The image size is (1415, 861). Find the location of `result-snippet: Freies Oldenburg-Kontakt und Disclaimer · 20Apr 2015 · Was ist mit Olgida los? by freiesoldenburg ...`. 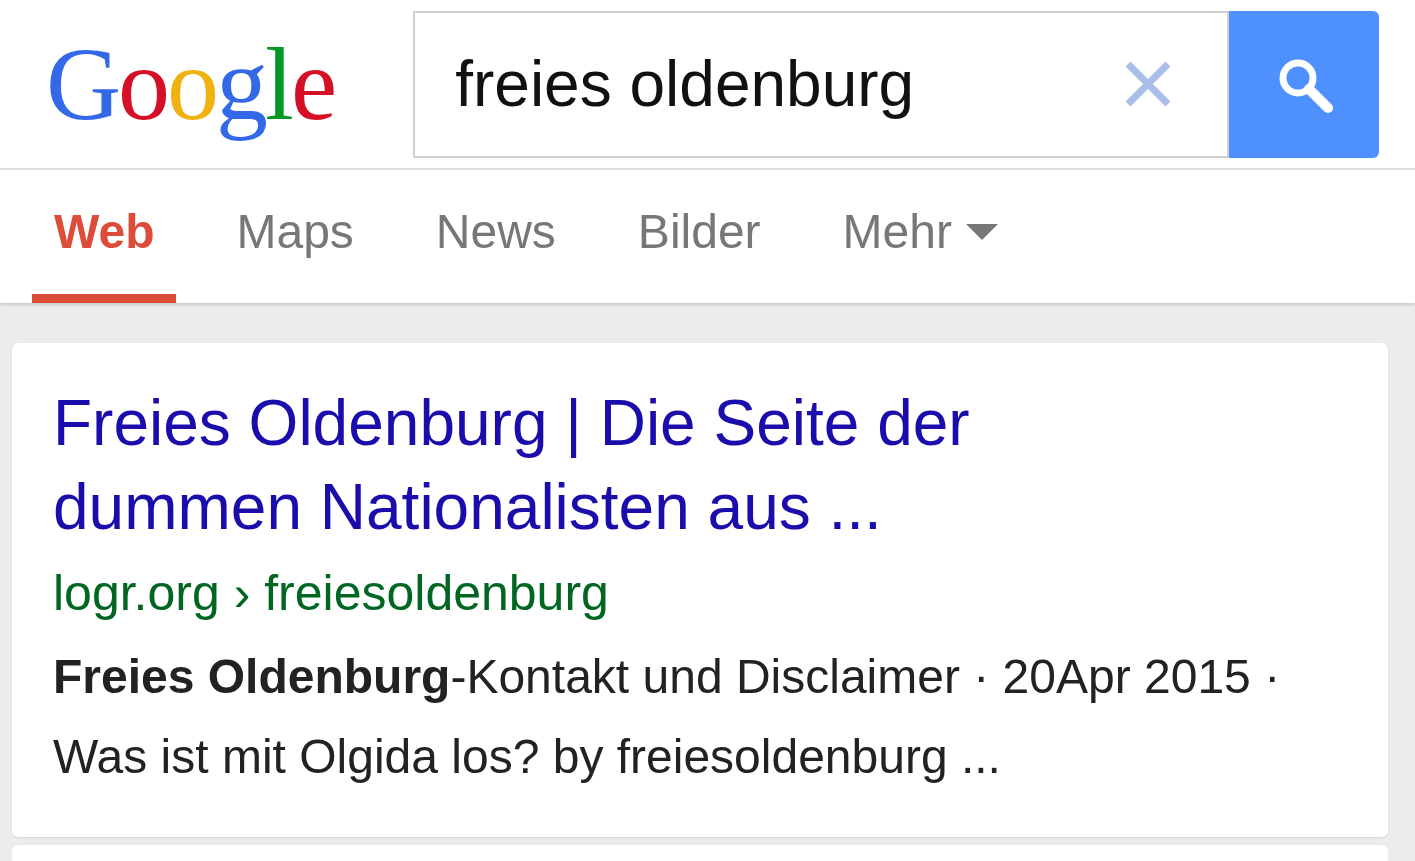

result-snippet: Freies Oldenburg-Kontakt und Disclaimer · 20Apr 2015 · Was ist mit Olgida los? by freiesoldenburg ... is located at coordinates (667, 717).